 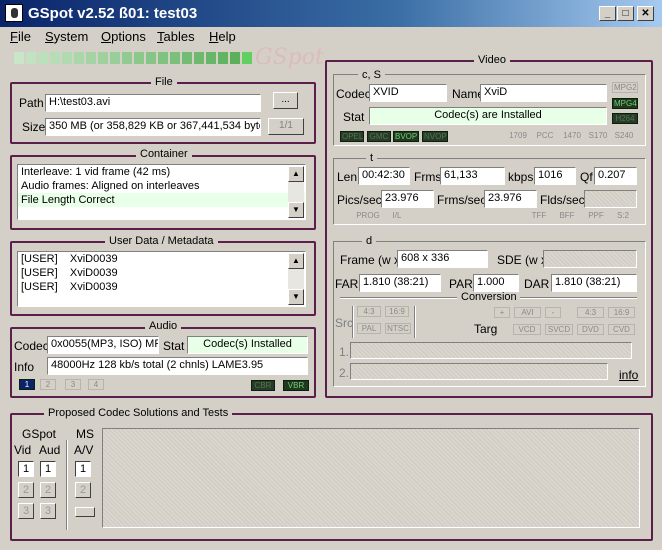 What do you see at coordinates (83, 469) in the screenshot?
I see `av-1-button: 1` at bounding box center [83, 469].